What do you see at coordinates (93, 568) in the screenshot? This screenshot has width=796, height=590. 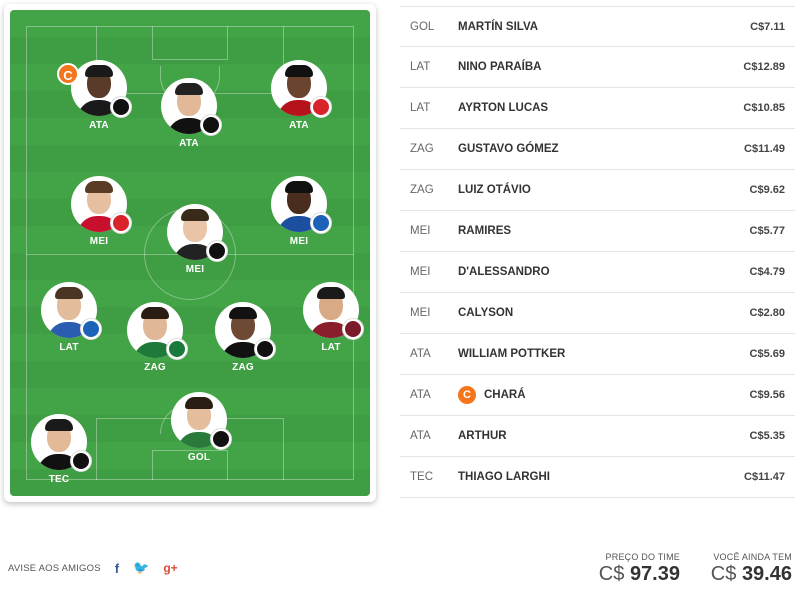 I see `share-bar: AVISE AOS AMIGOS f 🐦 g+` at bounding box center [93, 568].